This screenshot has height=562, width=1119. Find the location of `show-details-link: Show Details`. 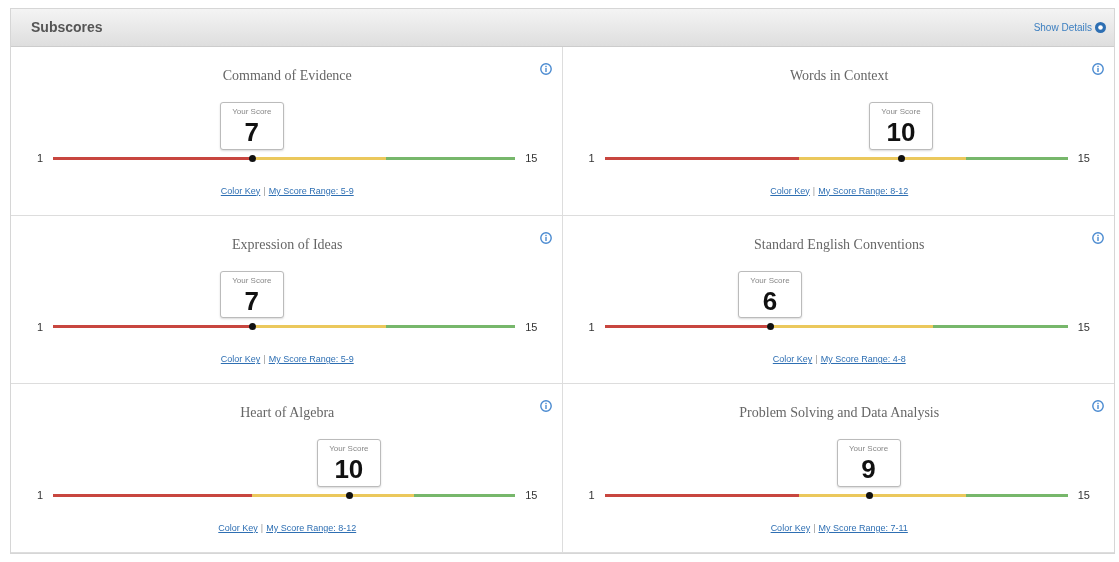

show-details-link: Show Details is located at coordinates (1069, 27).